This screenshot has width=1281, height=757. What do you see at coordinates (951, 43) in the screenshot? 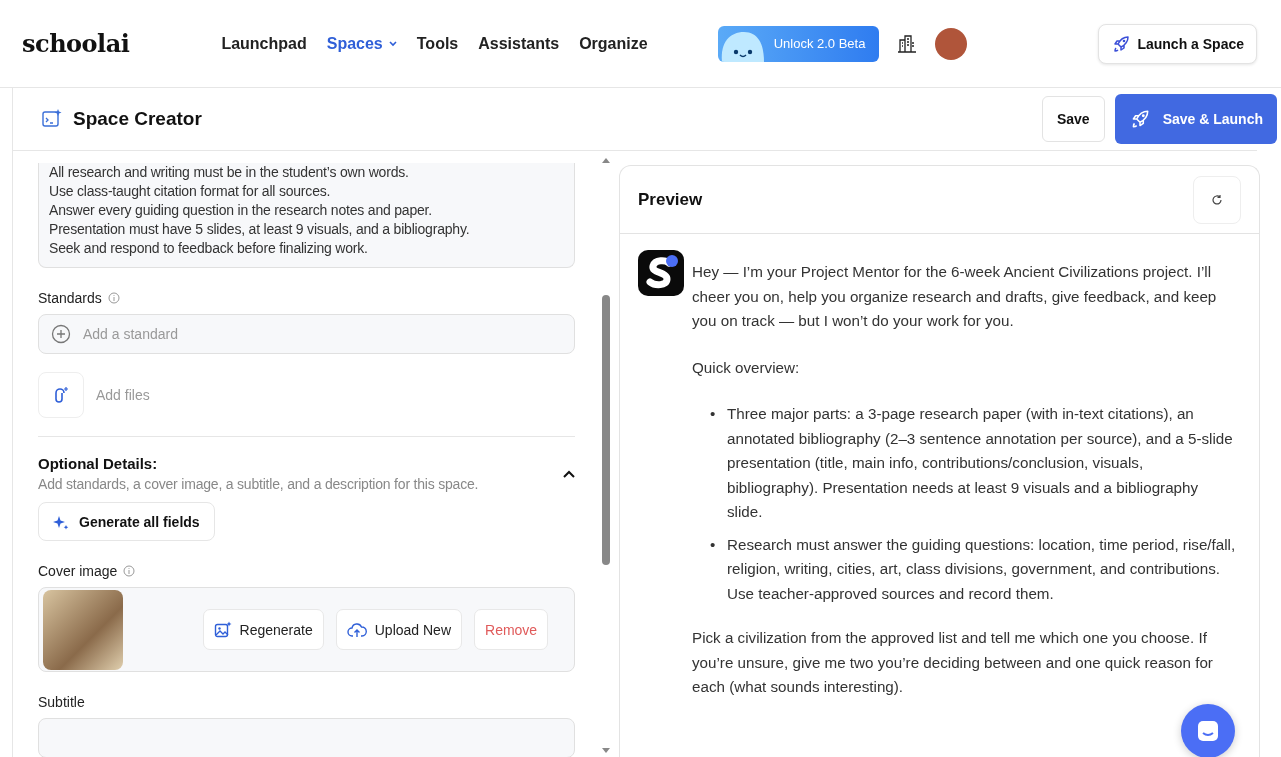
I see `user-avatar` at bounding box center [951, 43].